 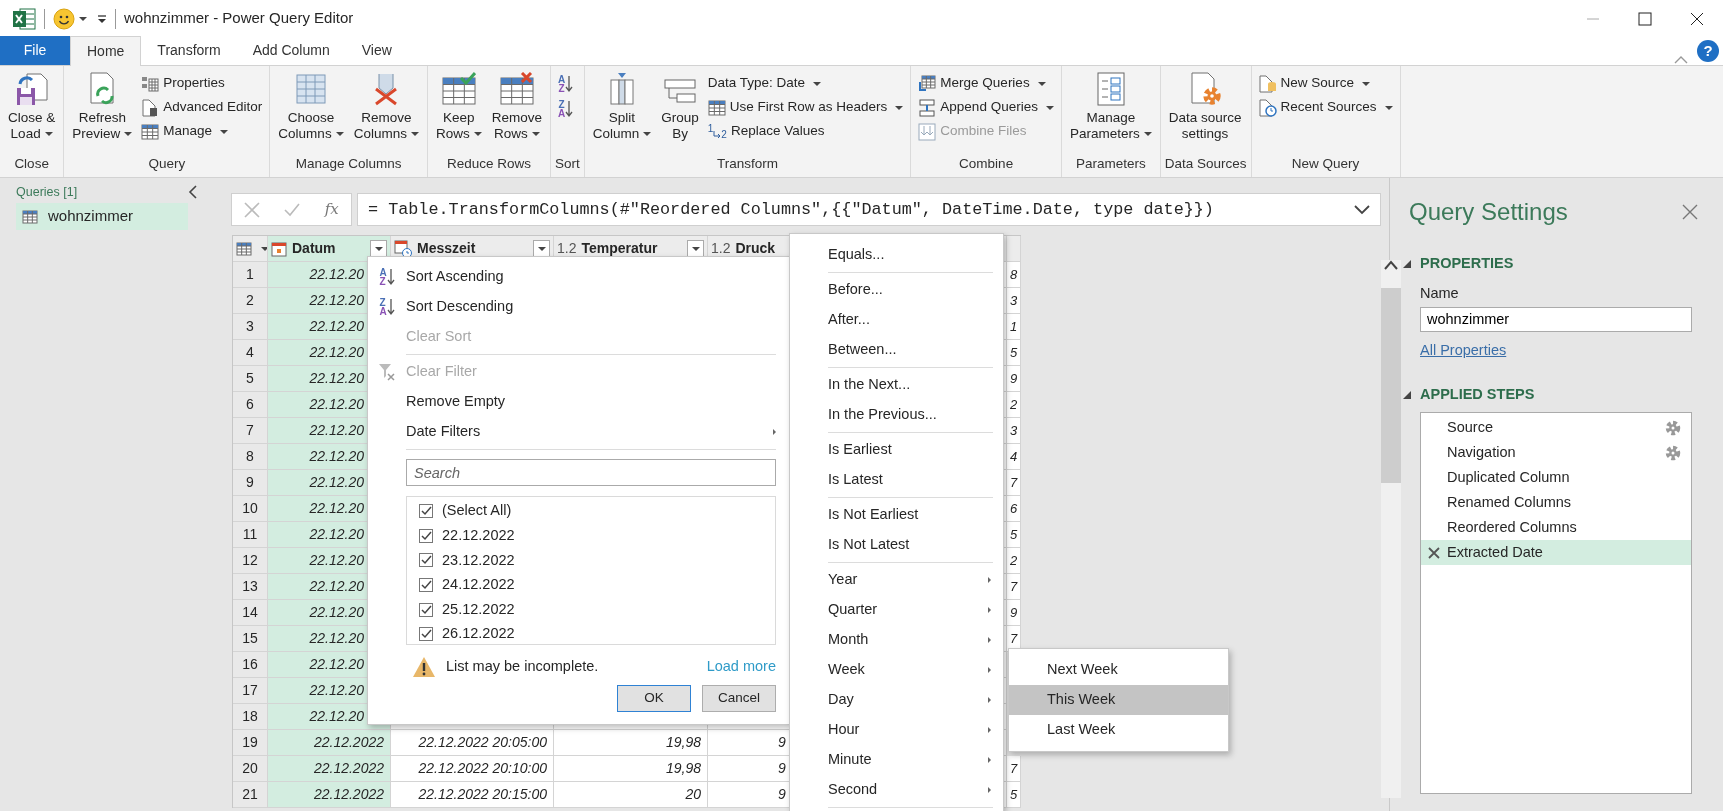 I want to click on ribbon-button: Use First Row as Headers, so click(x=805, y=107).